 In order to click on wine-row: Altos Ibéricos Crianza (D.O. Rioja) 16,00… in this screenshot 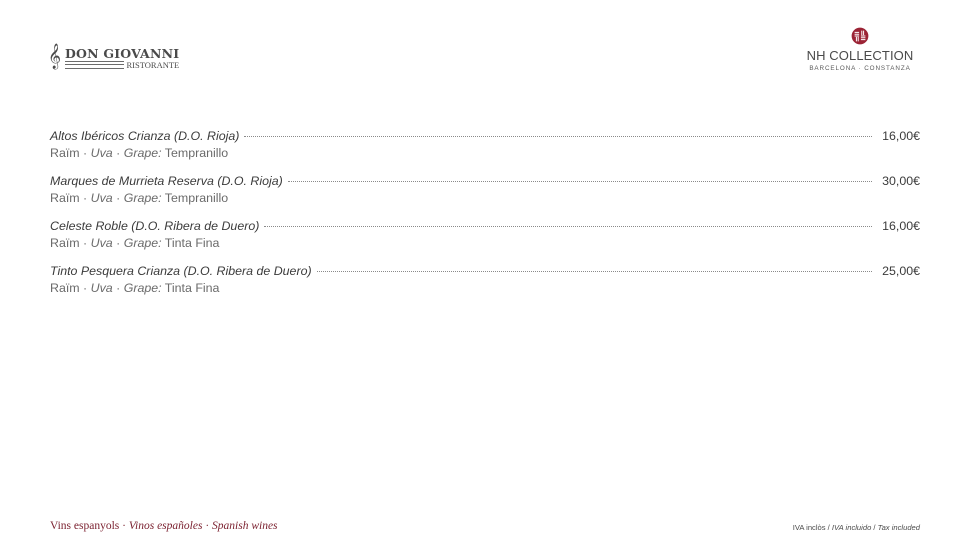, I will do `click(485, 137)`.